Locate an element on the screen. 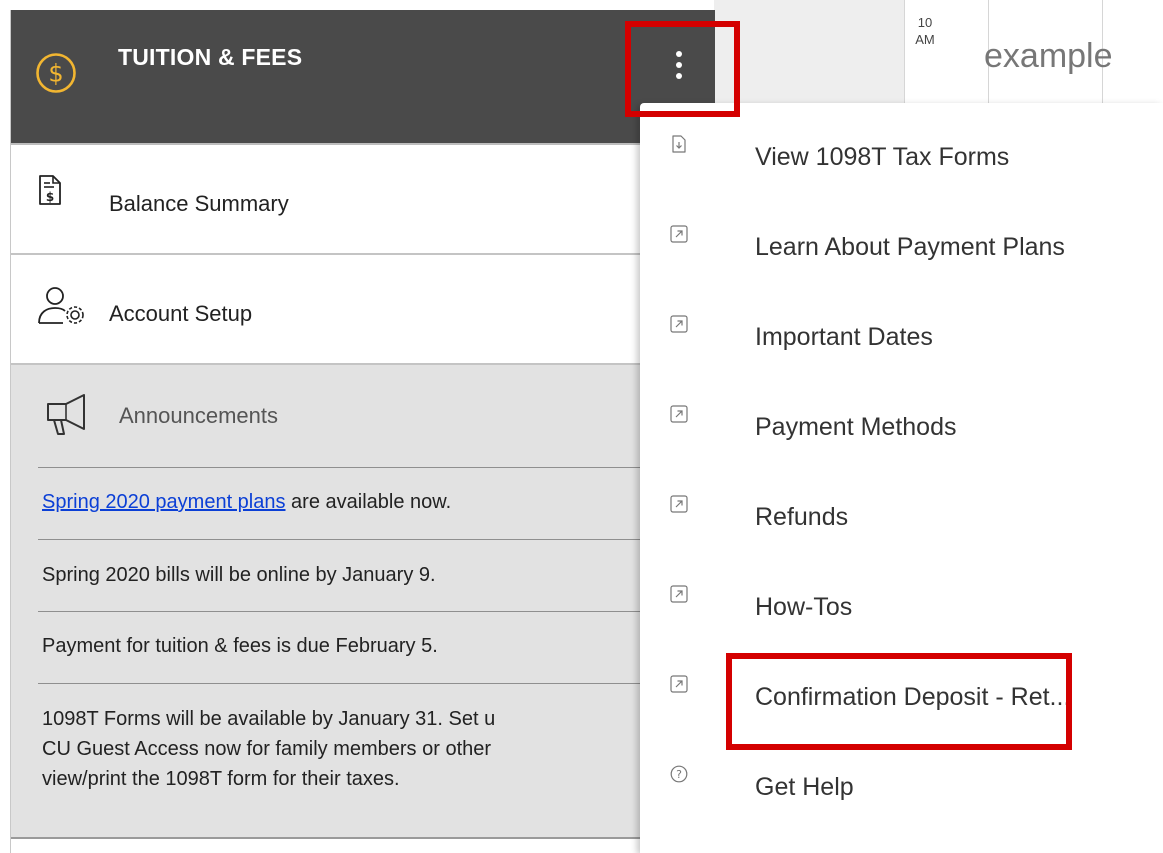  menu-item-label: Get Help is located at coordinates (804, 787).